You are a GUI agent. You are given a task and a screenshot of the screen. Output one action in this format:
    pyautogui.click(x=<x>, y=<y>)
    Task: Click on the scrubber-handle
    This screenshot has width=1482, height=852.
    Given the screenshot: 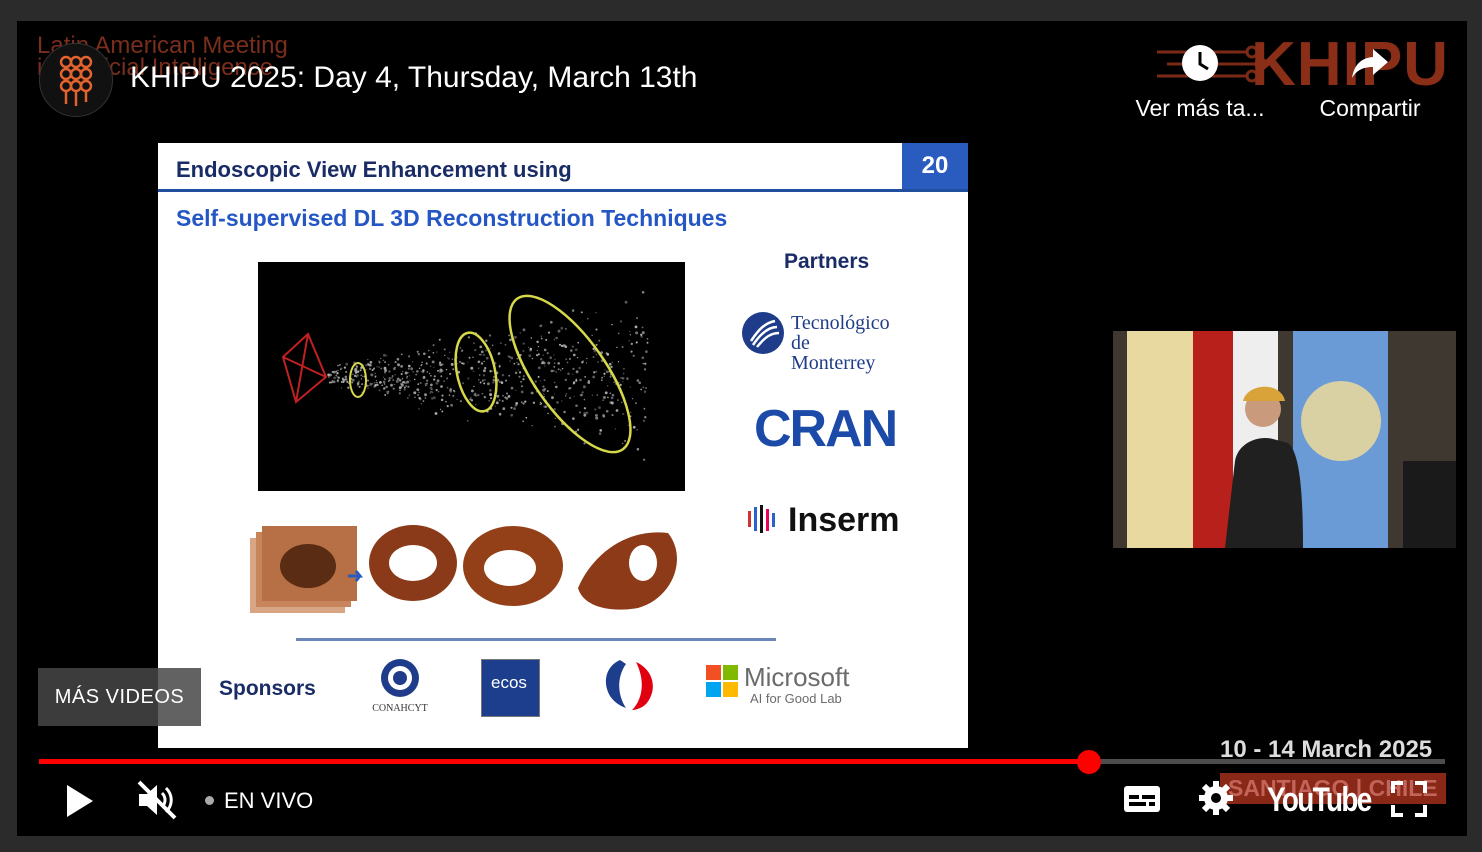 What is the action you would take?
    pyautogui.click(x=1089, y=762)
    